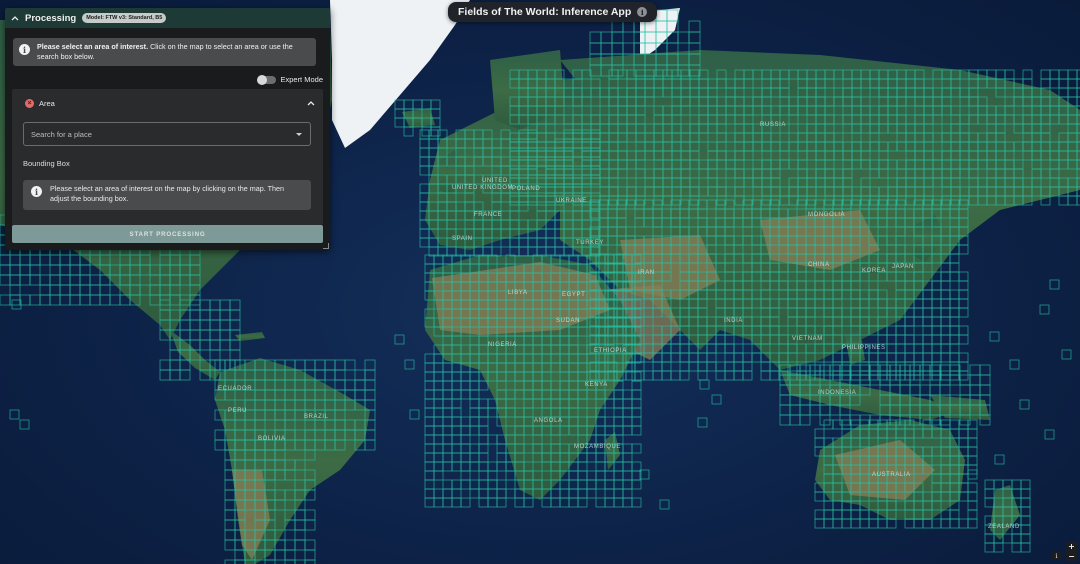 This screenshot has width=1080, height=564. What do you see at coordinates (161, 134) in the screenshot?
I see `place-search-input` at bounding box center [161, 134].